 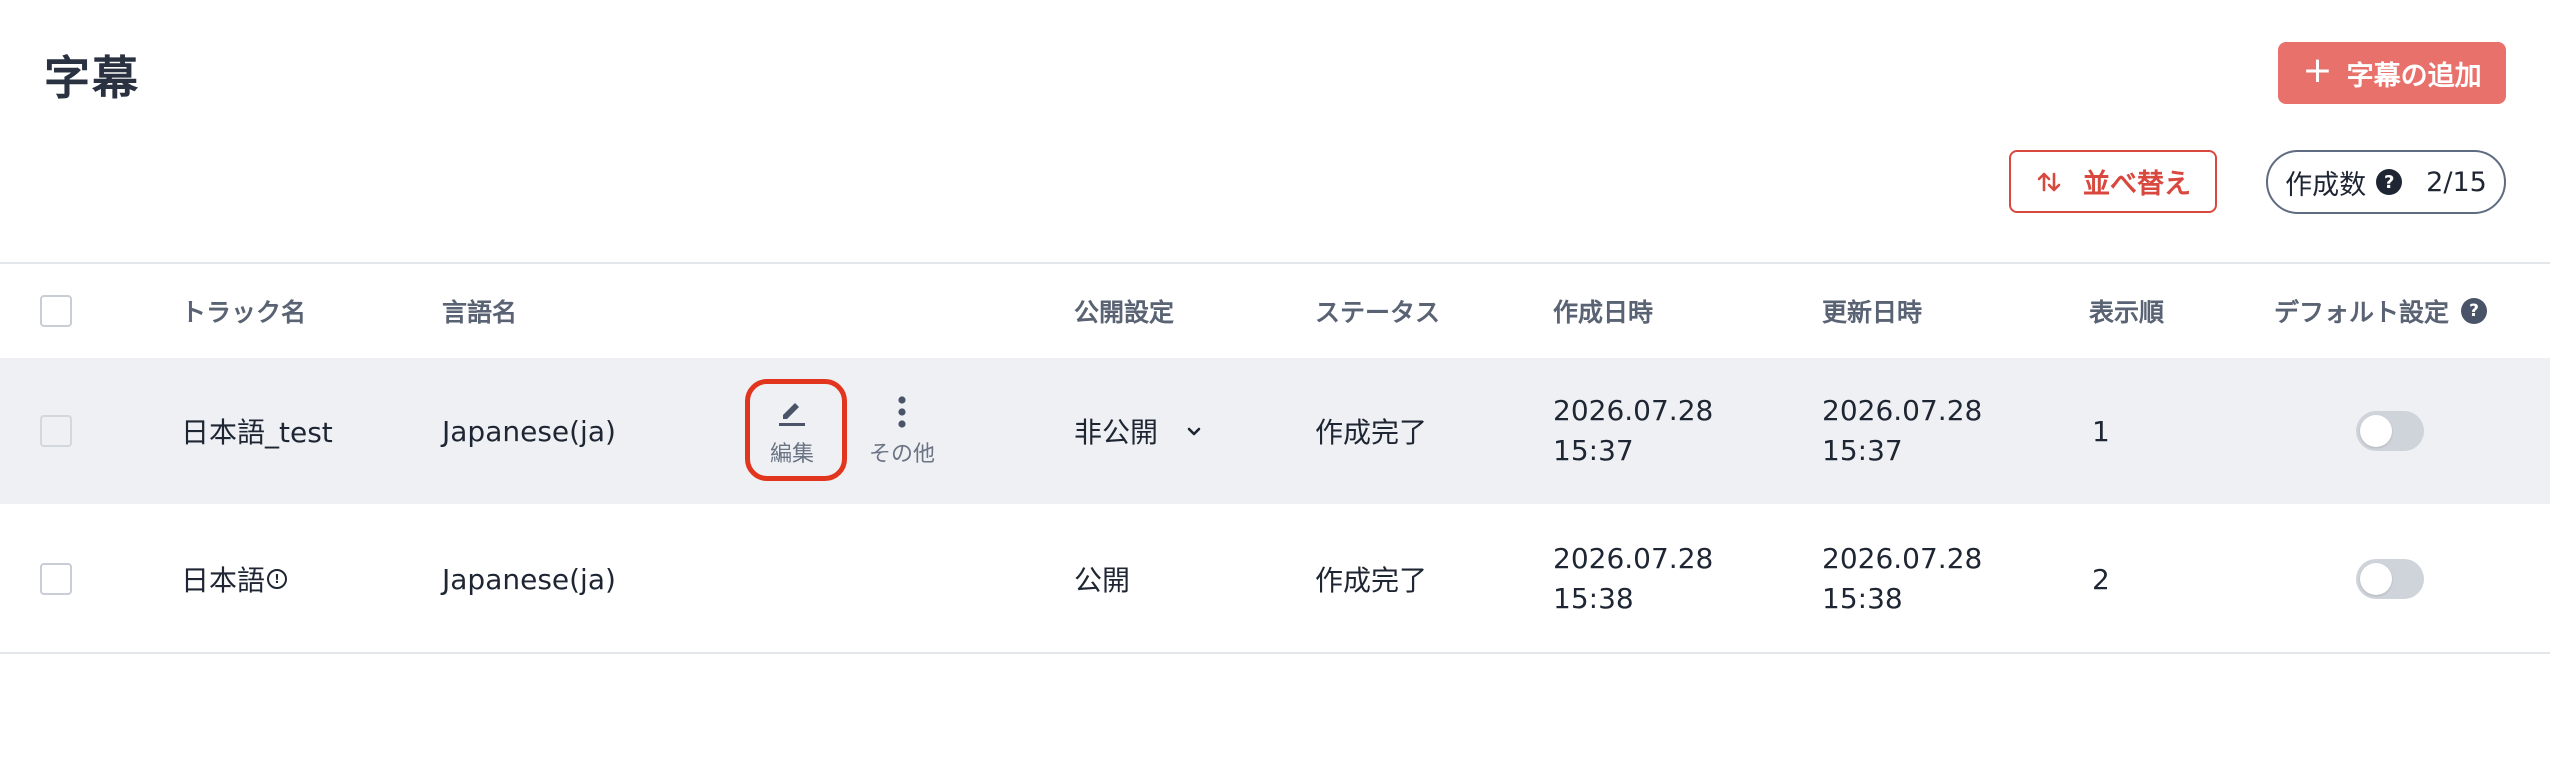 I want to click on updated-datetime: 2026.07.28 15:38, so click(x=1902, y=579).